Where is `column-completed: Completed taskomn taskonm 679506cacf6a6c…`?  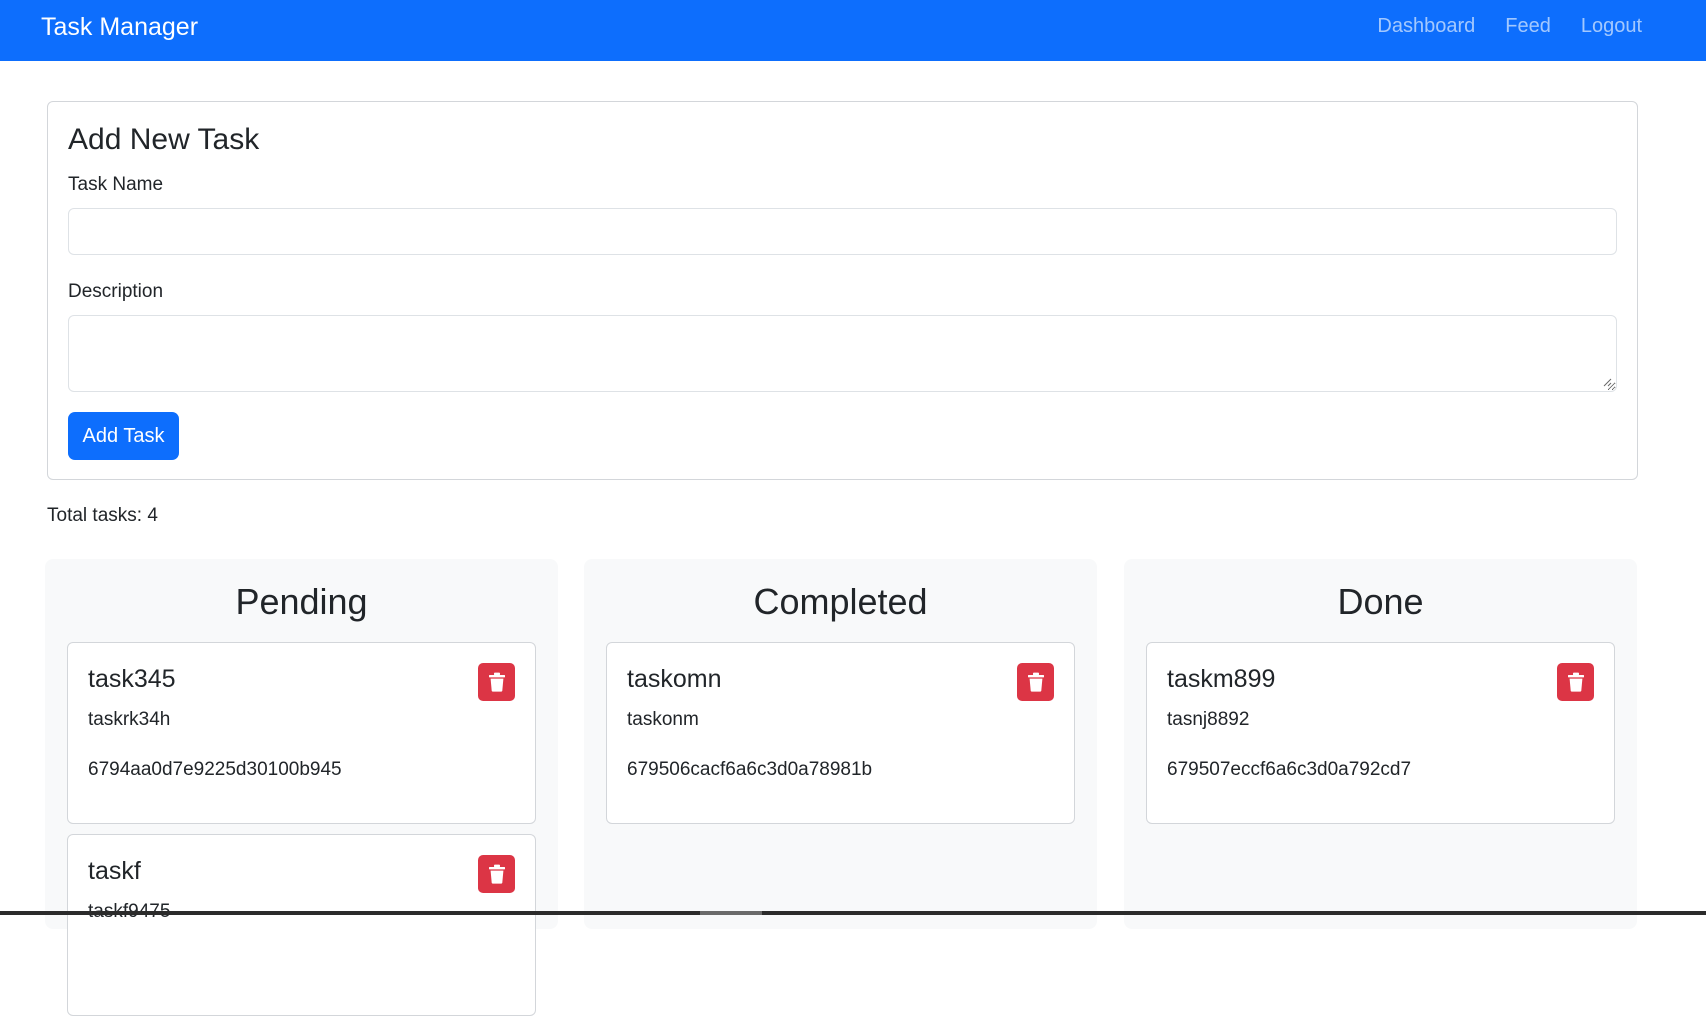
column-completed: Completed taskomn taskonm 679506cacf6a6c… is located at coordinates (840, 744).